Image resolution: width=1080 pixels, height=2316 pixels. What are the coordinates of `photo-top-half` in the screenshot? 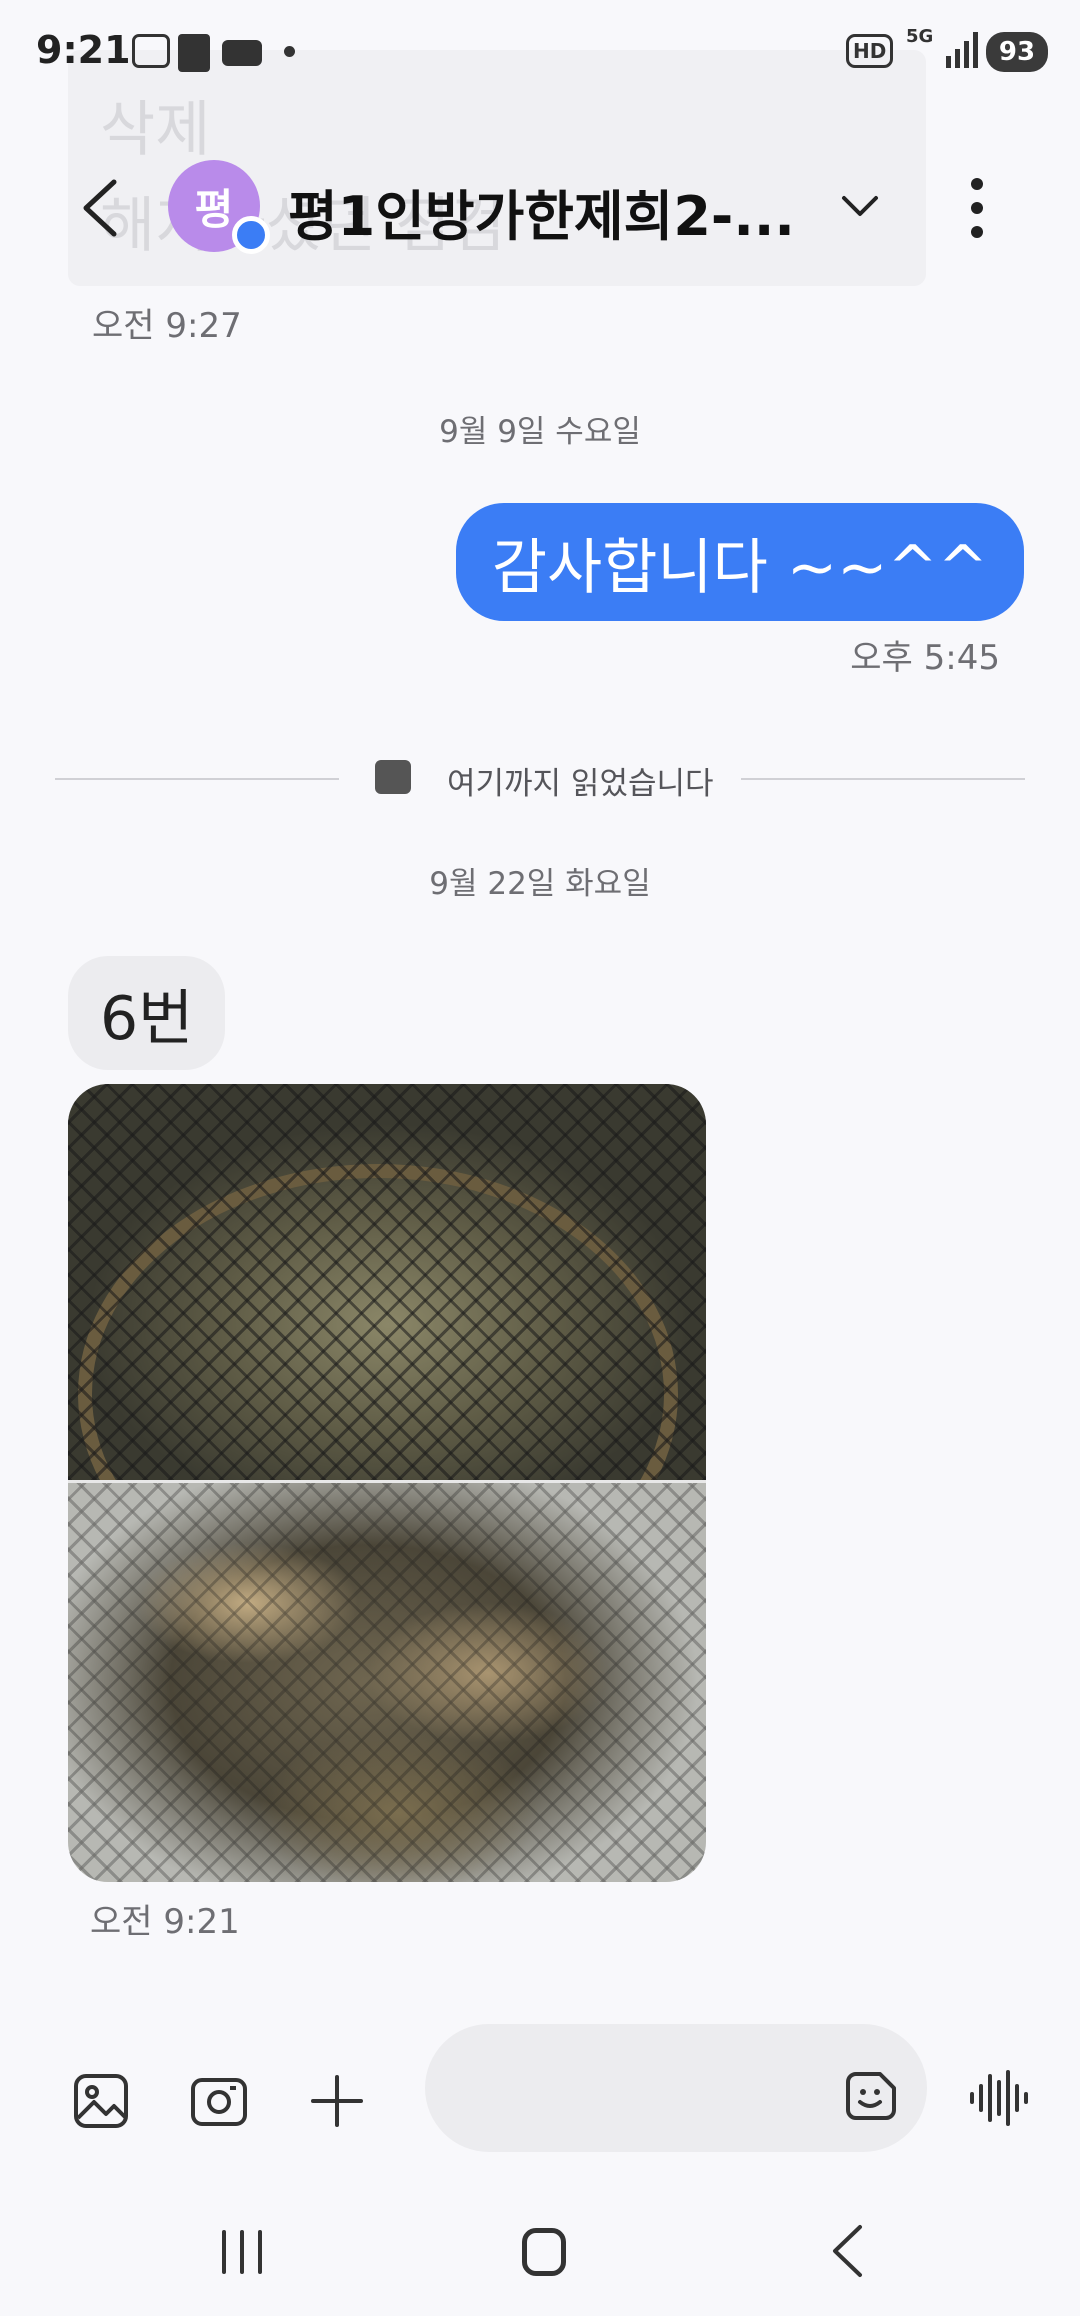 It's located at (387, 1354).